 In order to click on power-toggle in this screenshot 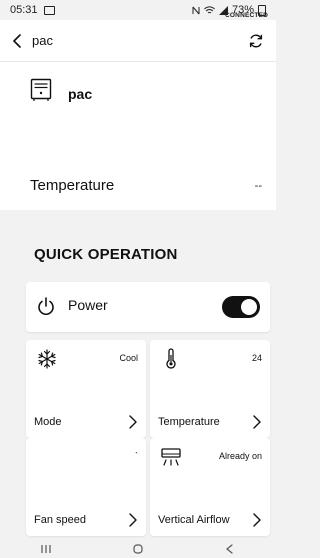, I will do `click(241, 307)`.